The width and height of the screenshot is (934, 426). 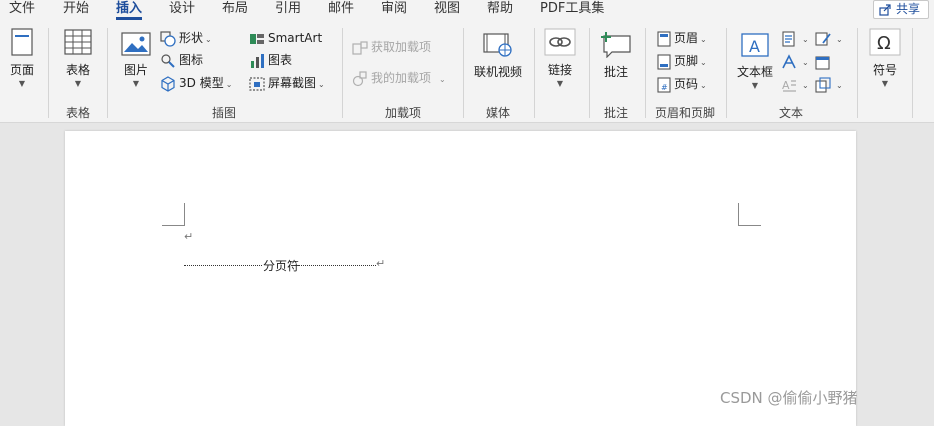 I want to click on smartart-button: SmartArt, so click(x=285, y=38).